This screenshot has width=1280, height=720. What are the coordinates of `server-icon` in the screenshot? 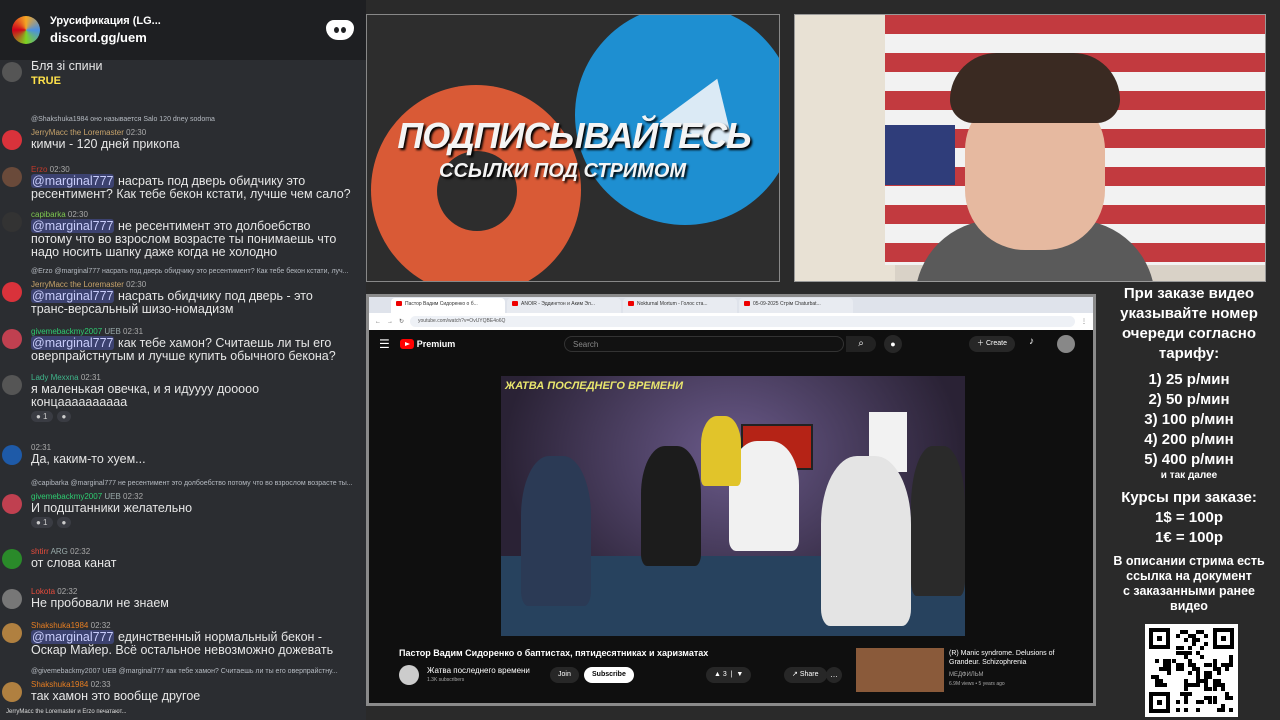 It's located at (26, 30).